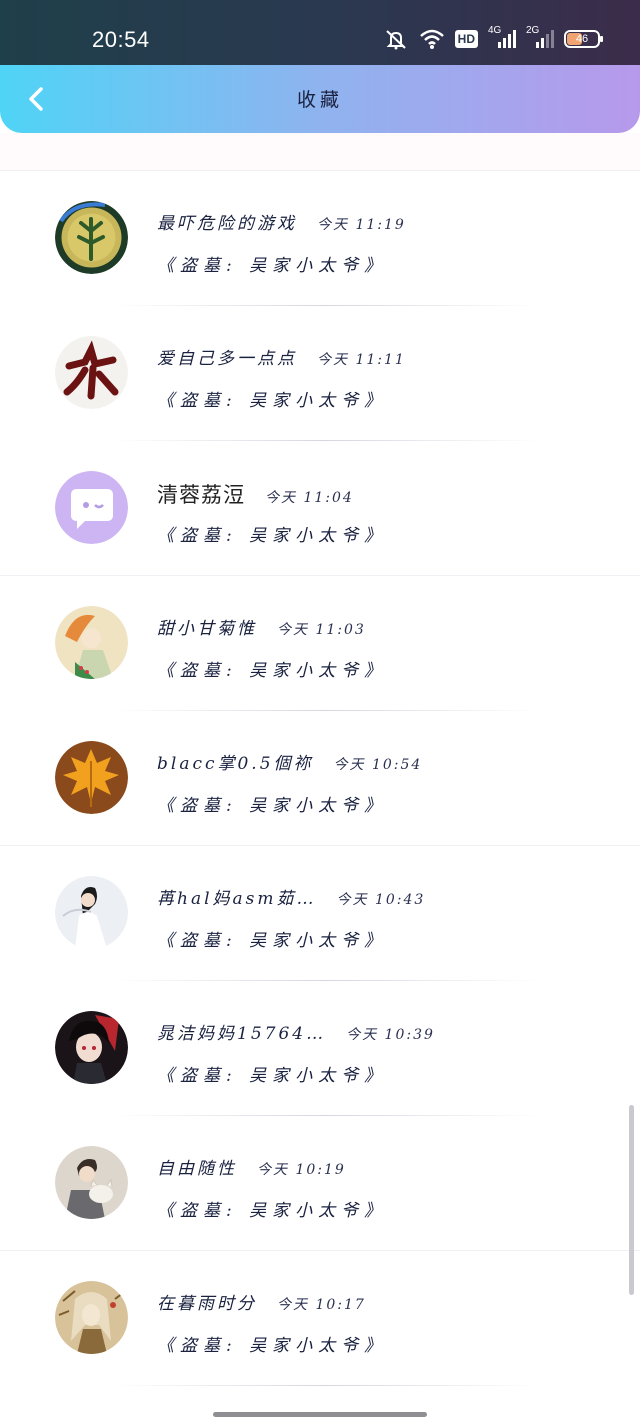  Describe the element at coordinates (255, 494) in the screenshot. I see `name-line: 清蓉荔浢 今天 11:04` at that location.